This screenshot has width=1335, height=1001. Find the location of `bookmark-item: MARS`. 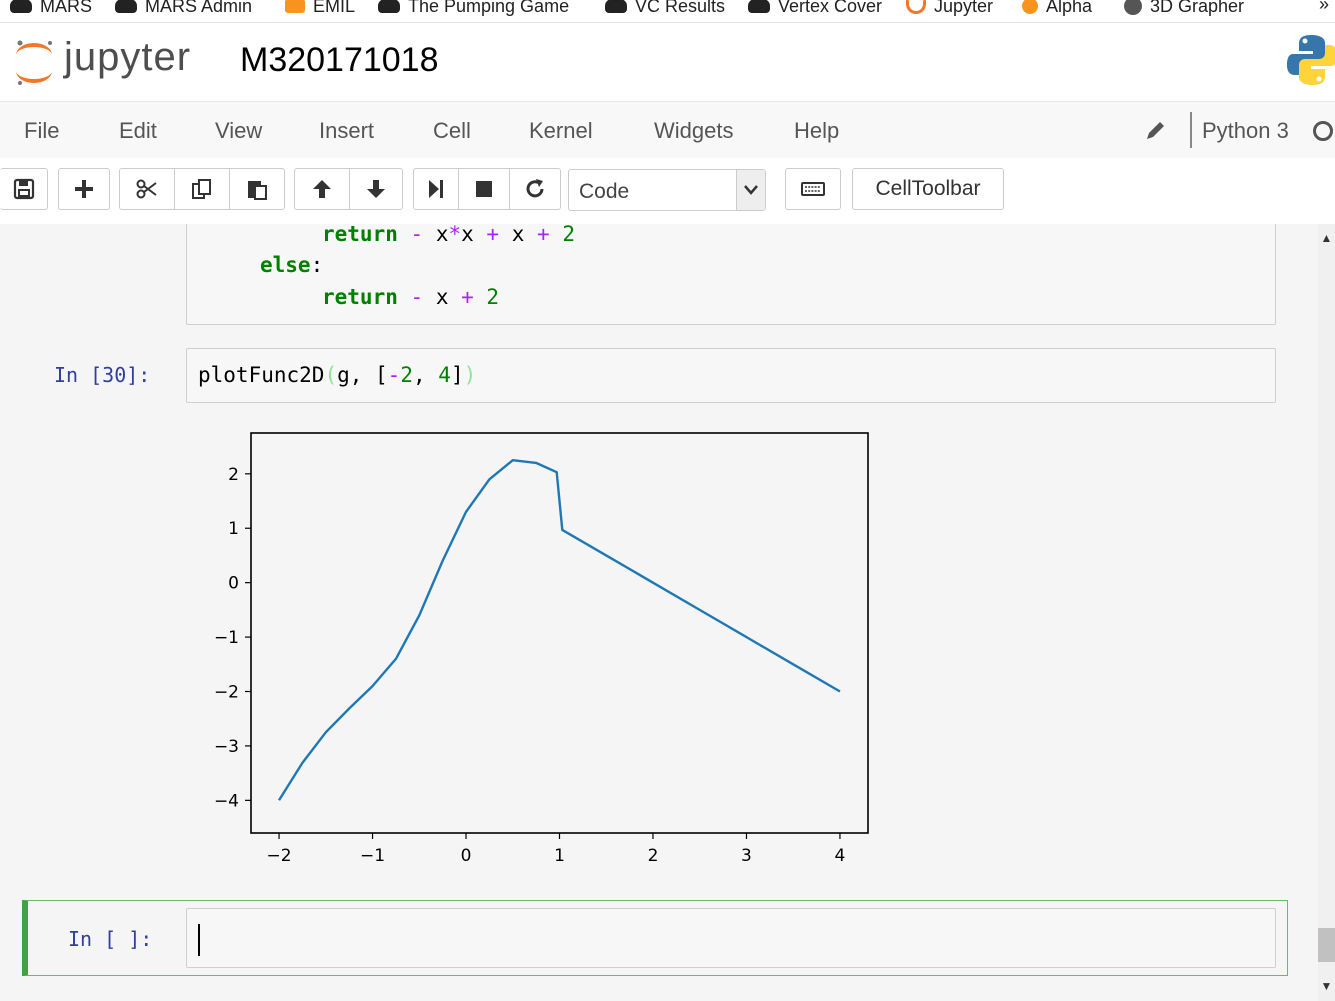

bookmark-item: MARS is located at coordinates (51, 9).